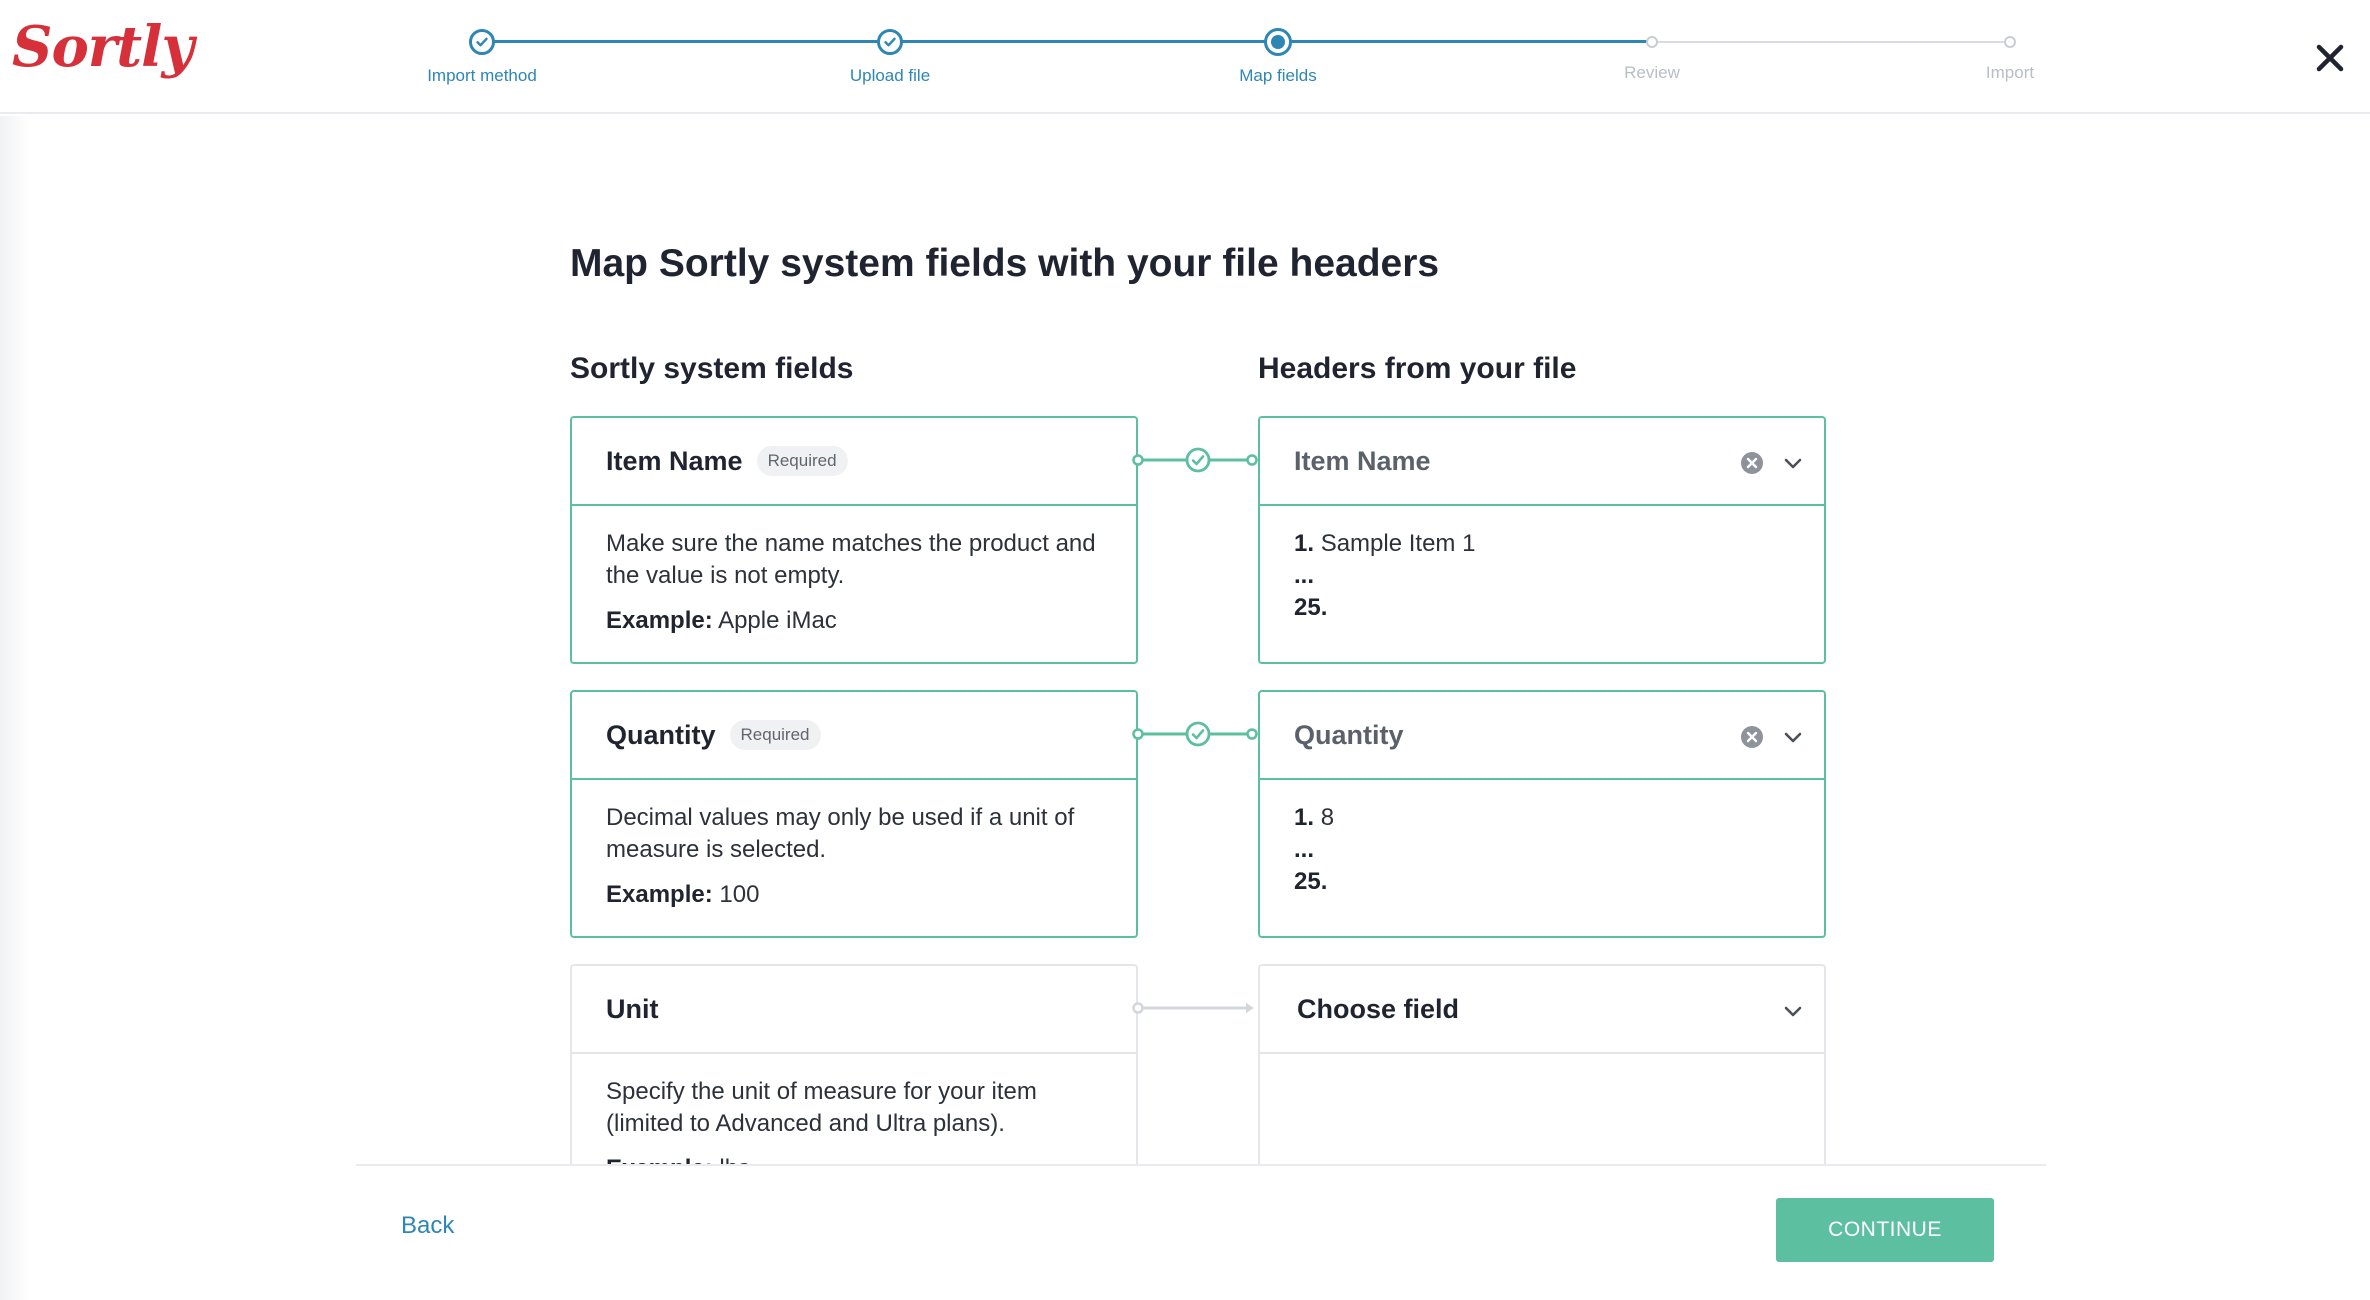 Image resolution: width=2370 pixels, height=1300 pixels. Describe the element at coordinates (854, 462) in the screenshot. I see `system-field-header: Item Name Required` at that location.